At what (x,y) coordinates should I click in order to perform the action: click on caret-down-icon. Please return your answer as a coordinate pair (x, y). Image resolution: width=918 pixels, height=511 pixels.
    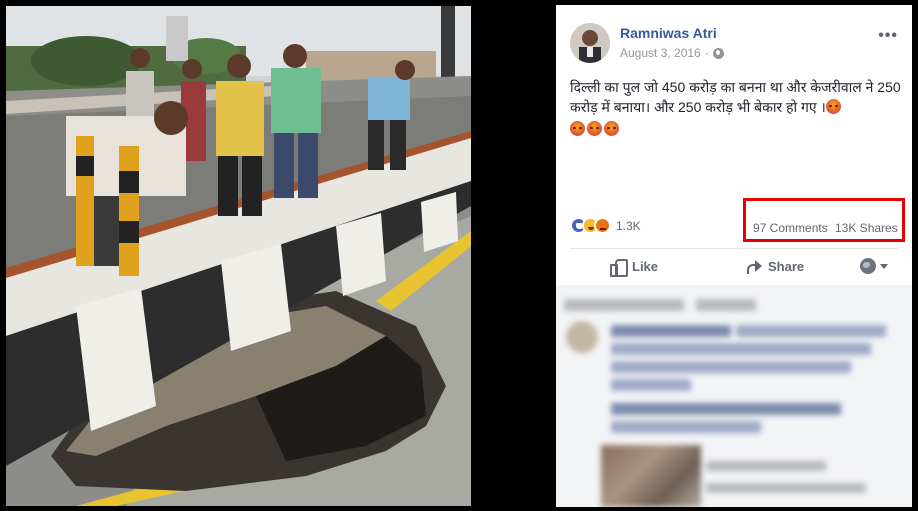
    Looking at the image, I should click on (884, 266).